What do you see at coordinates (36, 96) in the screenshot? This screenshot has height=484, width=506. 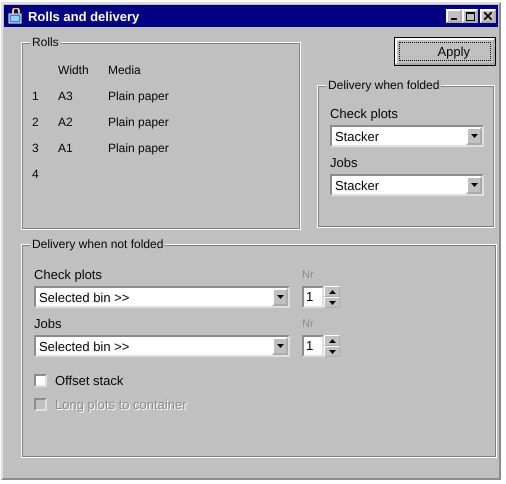 I see `roll-number: 1` at bounding box center [36, 96].